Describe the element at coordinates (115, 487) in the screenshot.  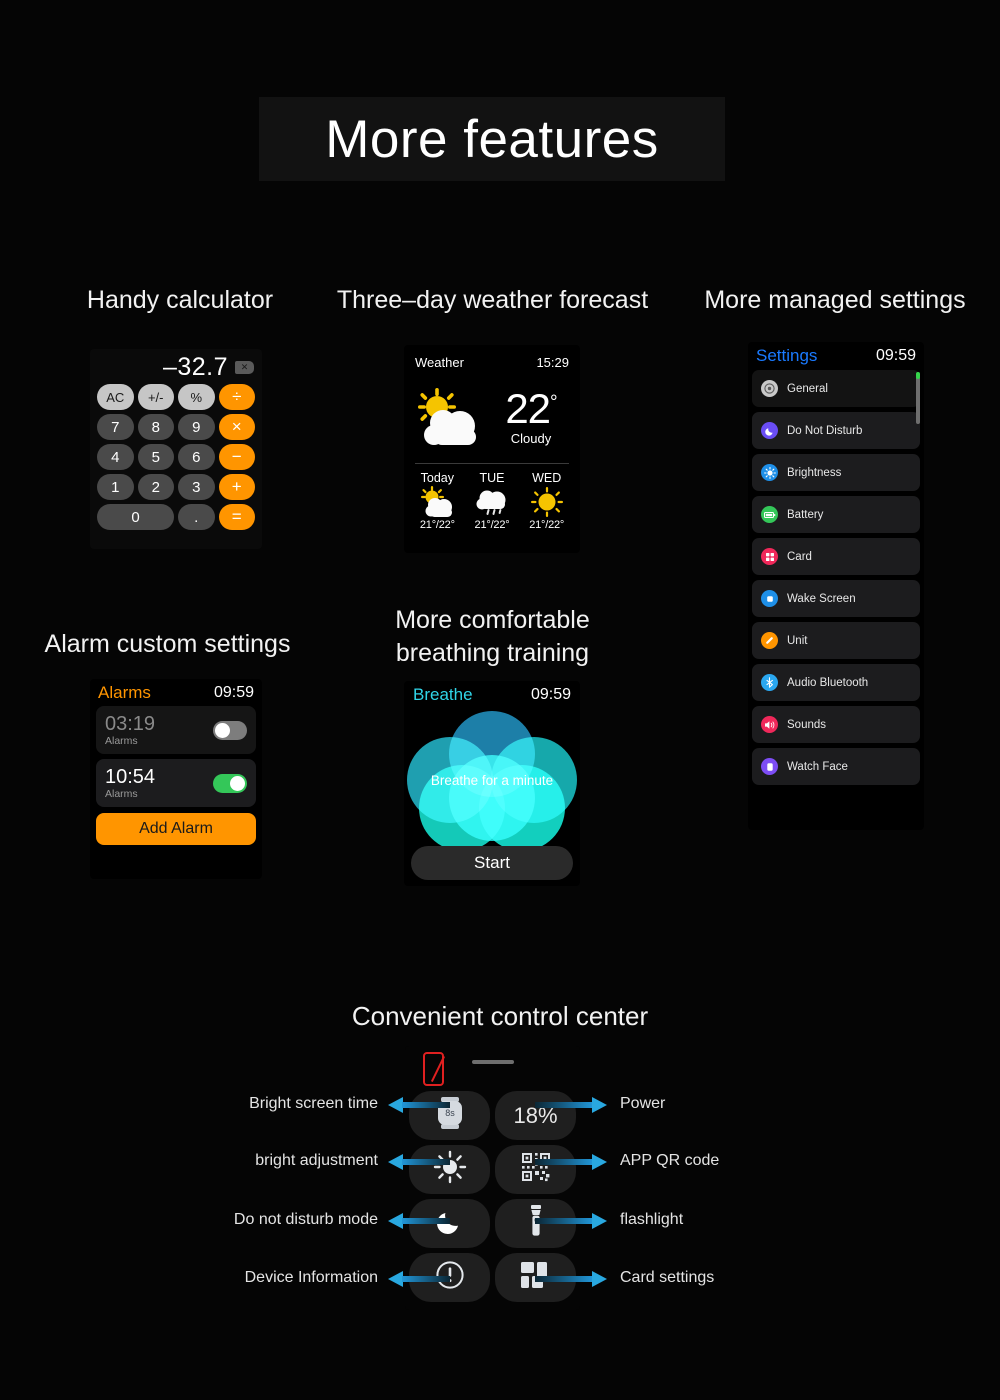
I see `calc-key-1: 1` at that location.